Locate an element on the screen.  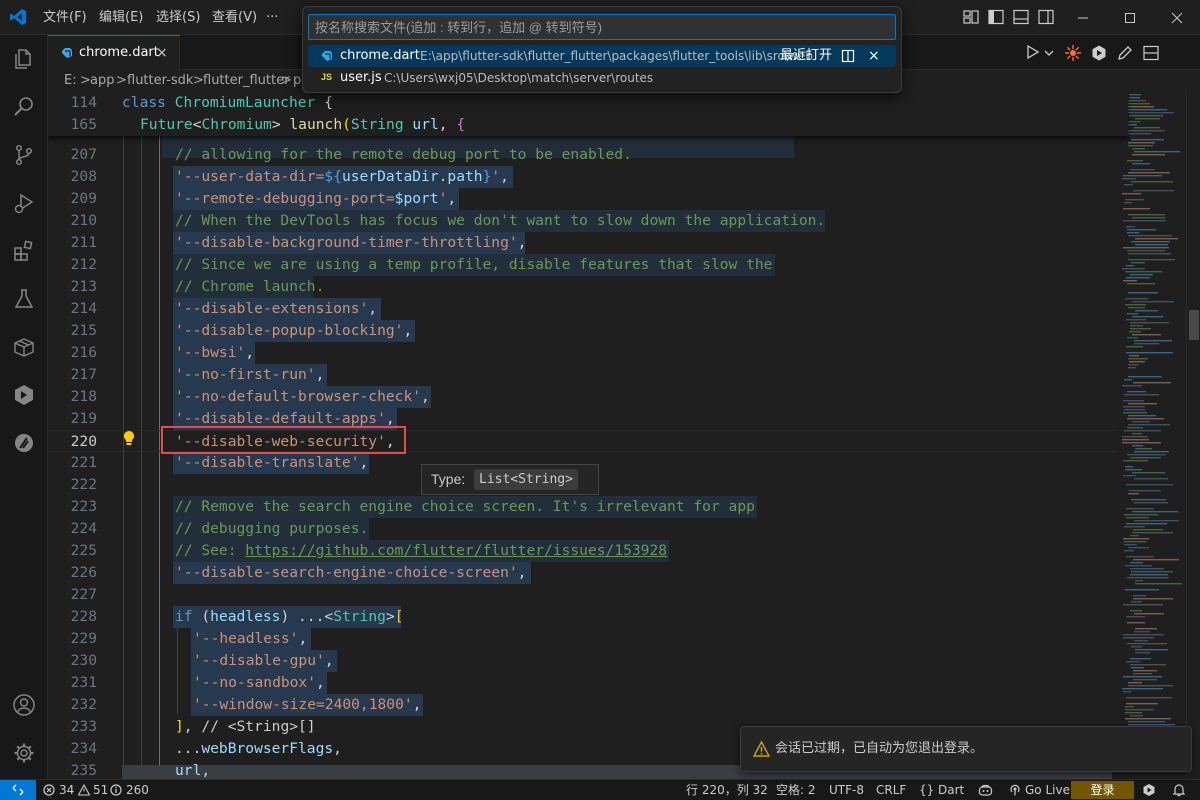
menu-edit: 编辑(E) is located at coordinates (121, 17).